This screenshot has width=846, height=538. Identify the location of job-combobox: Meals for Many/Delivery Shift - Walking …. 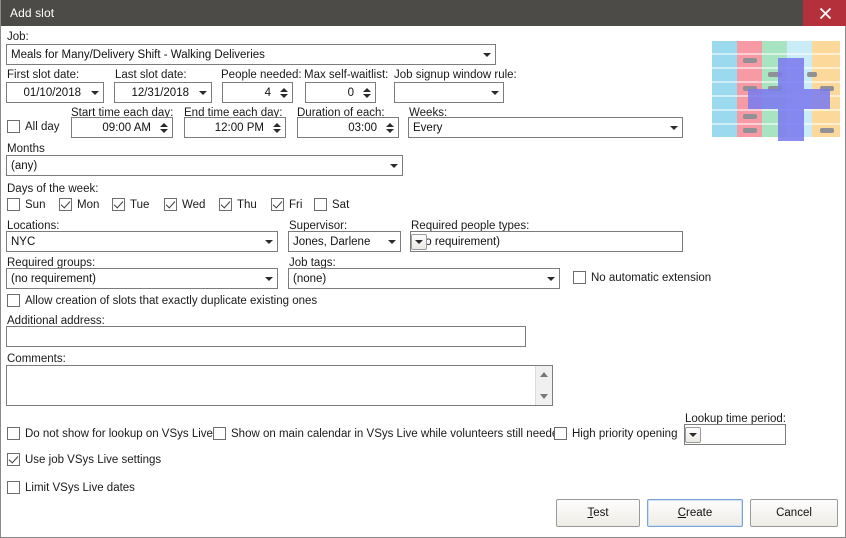
(251, 54).